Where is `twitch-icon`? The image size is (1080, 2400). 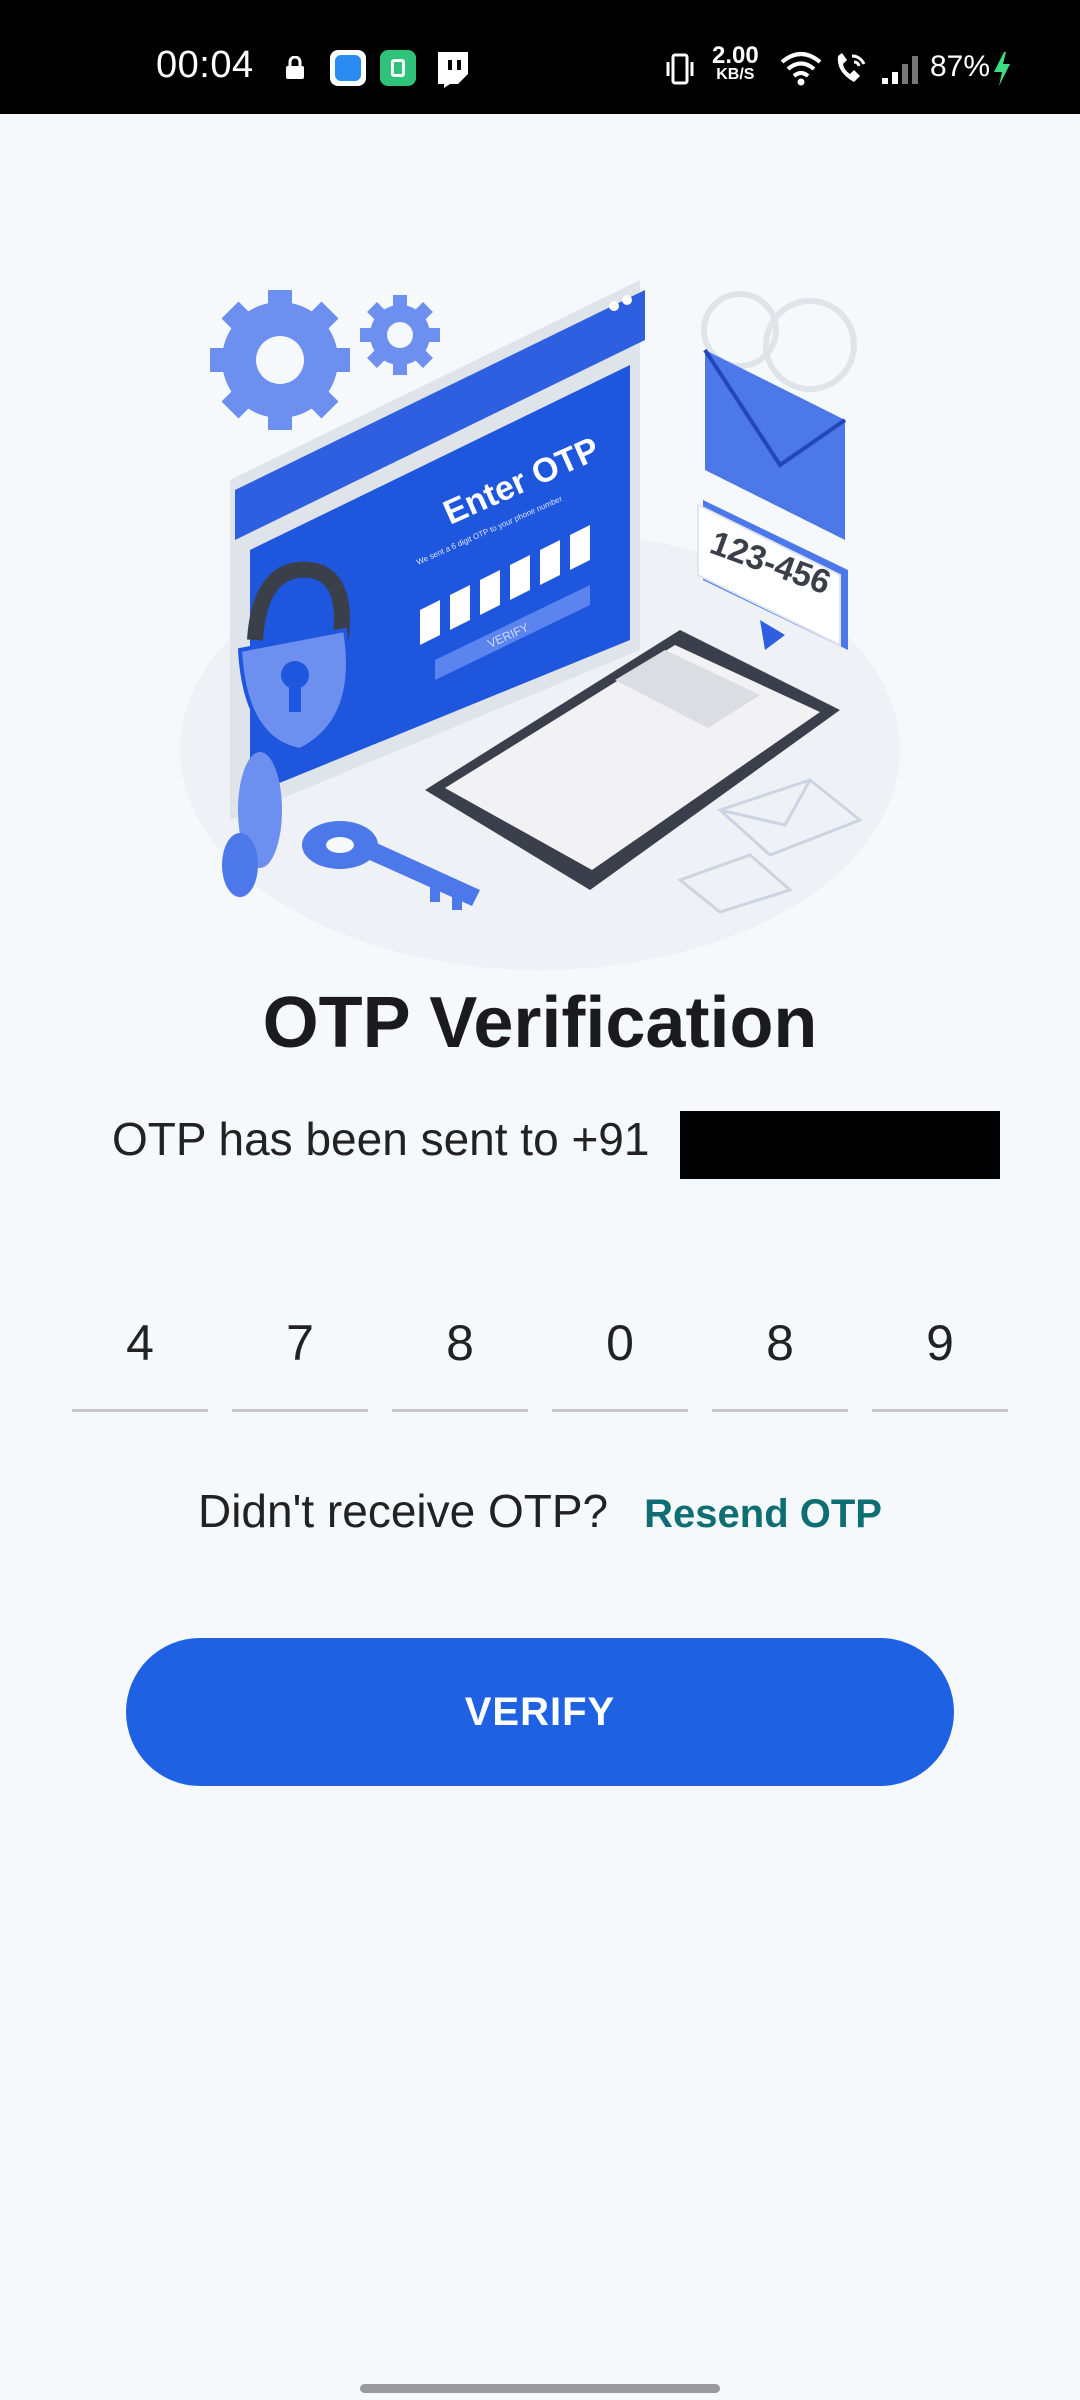
twitch-icon is located at coordinates (453, 70).